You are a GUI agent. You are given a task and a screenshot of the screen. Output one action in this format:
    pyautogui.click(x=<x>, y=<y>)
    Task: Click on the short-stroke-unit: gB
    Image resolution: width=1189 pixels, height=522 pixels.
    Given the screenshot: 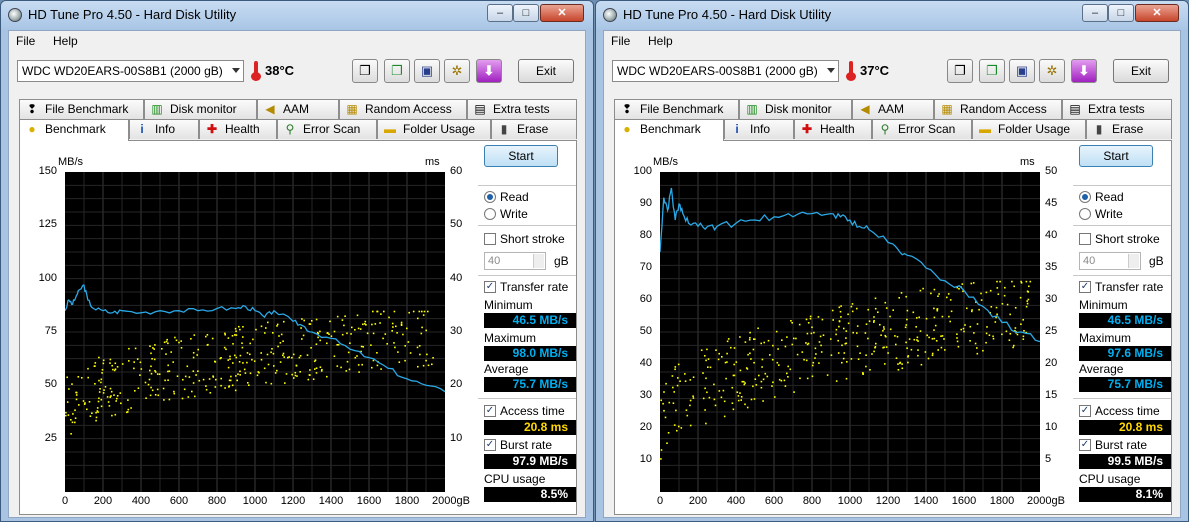 What is the action you would take?
    pyautogui.click(x=561, y=261)
    